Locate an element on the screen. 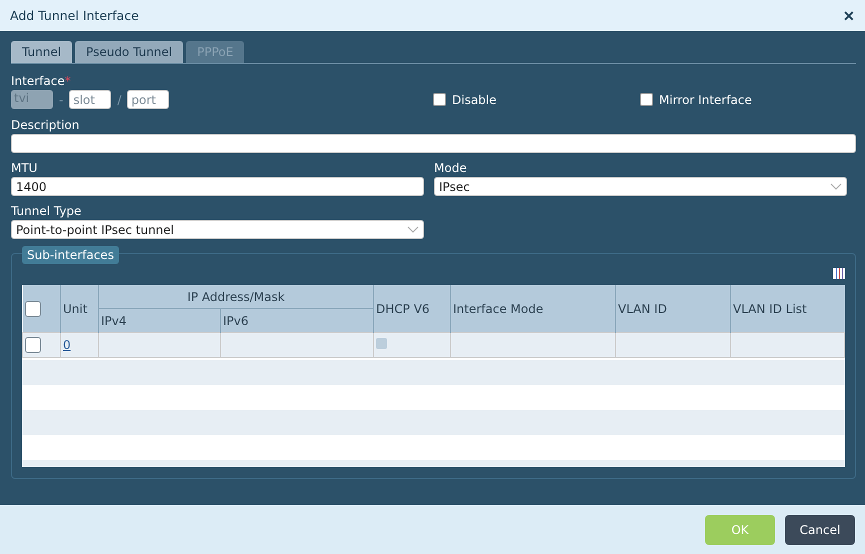 The width and height of the screenshot is (865, 554). window-title: Add Tunnel Interface is located at coordinates (74, 15).